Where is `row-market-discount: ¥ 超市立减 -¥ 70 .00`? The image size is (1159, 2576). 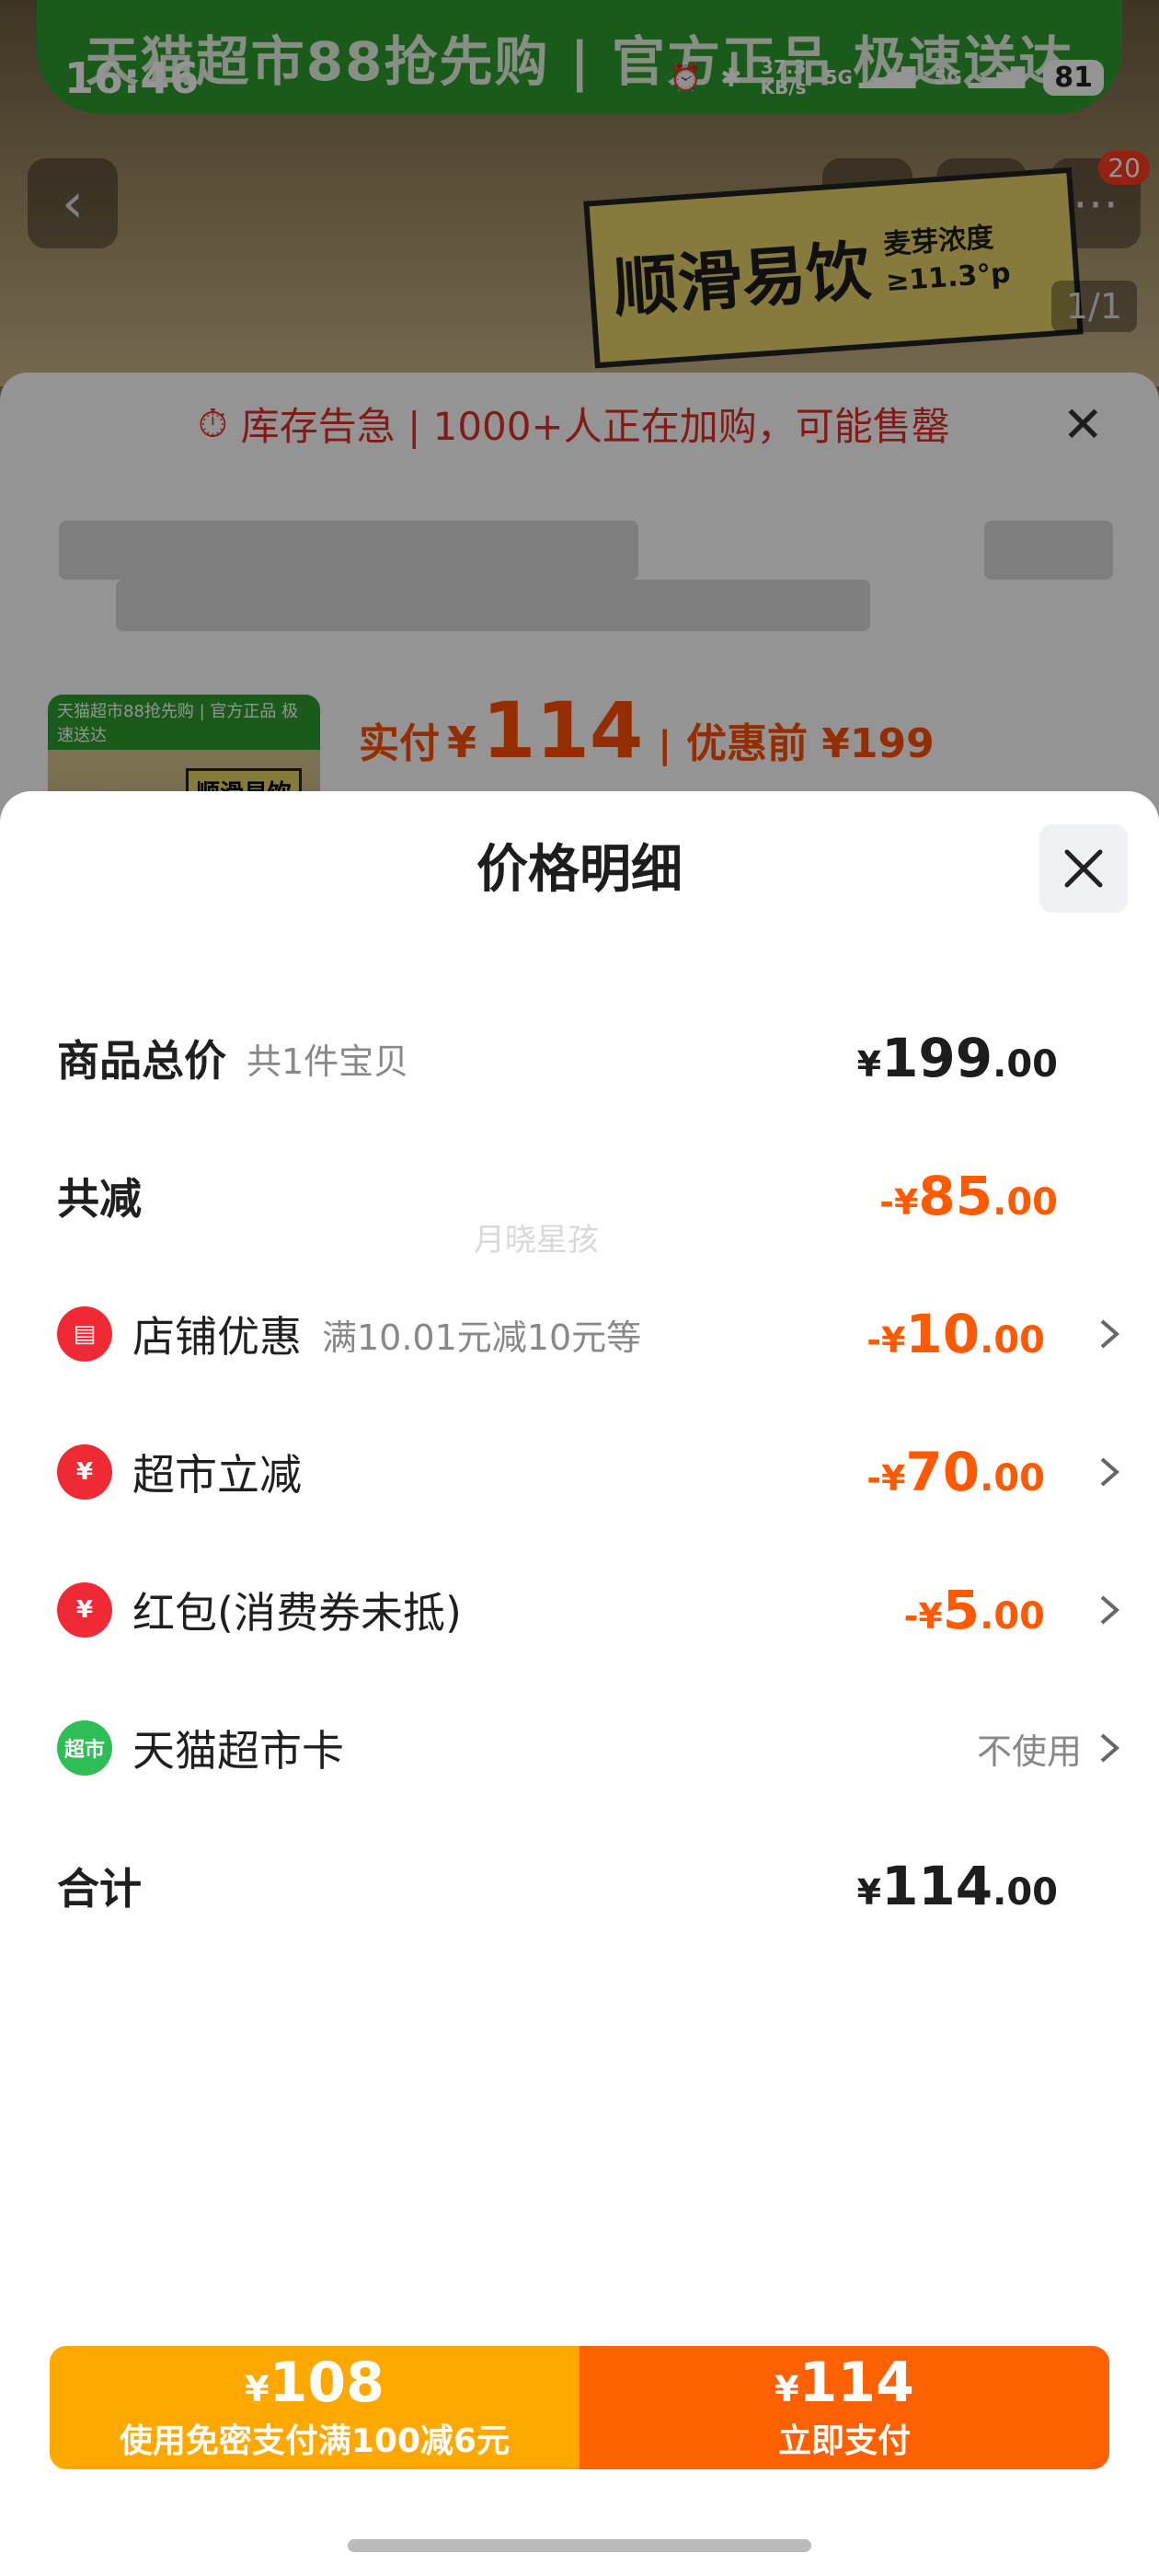 row-market-discount: ¥ 超市立减 -¥ 70 .00 is located at coordinates (579, 1472).